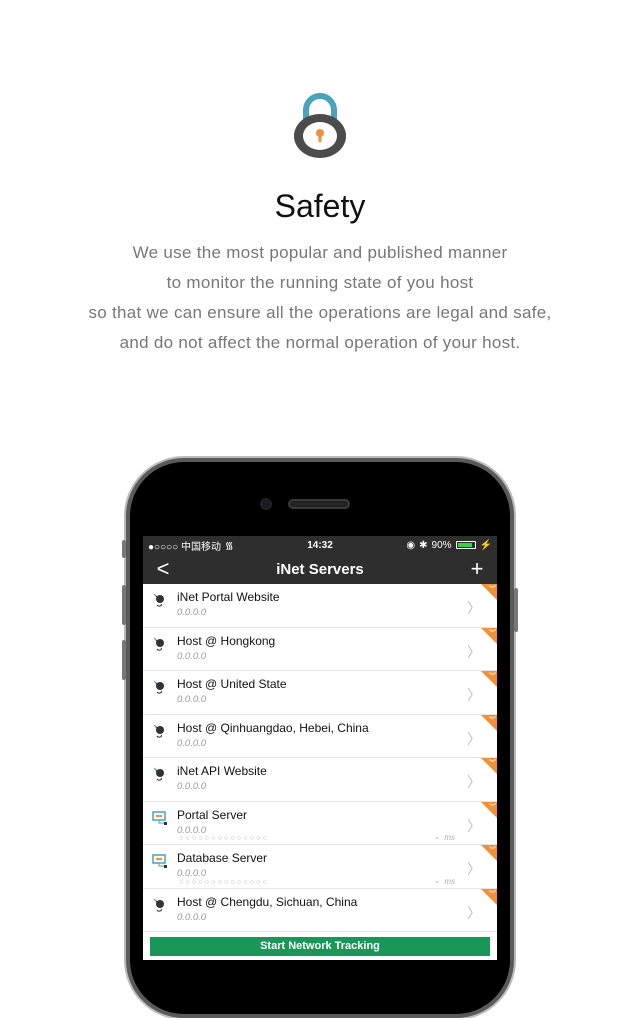 This screenshot has width=640, height=1018. I want to click on server-row: iNet API Website 0.0.0.0 〉 ︾, so click(320, 780).